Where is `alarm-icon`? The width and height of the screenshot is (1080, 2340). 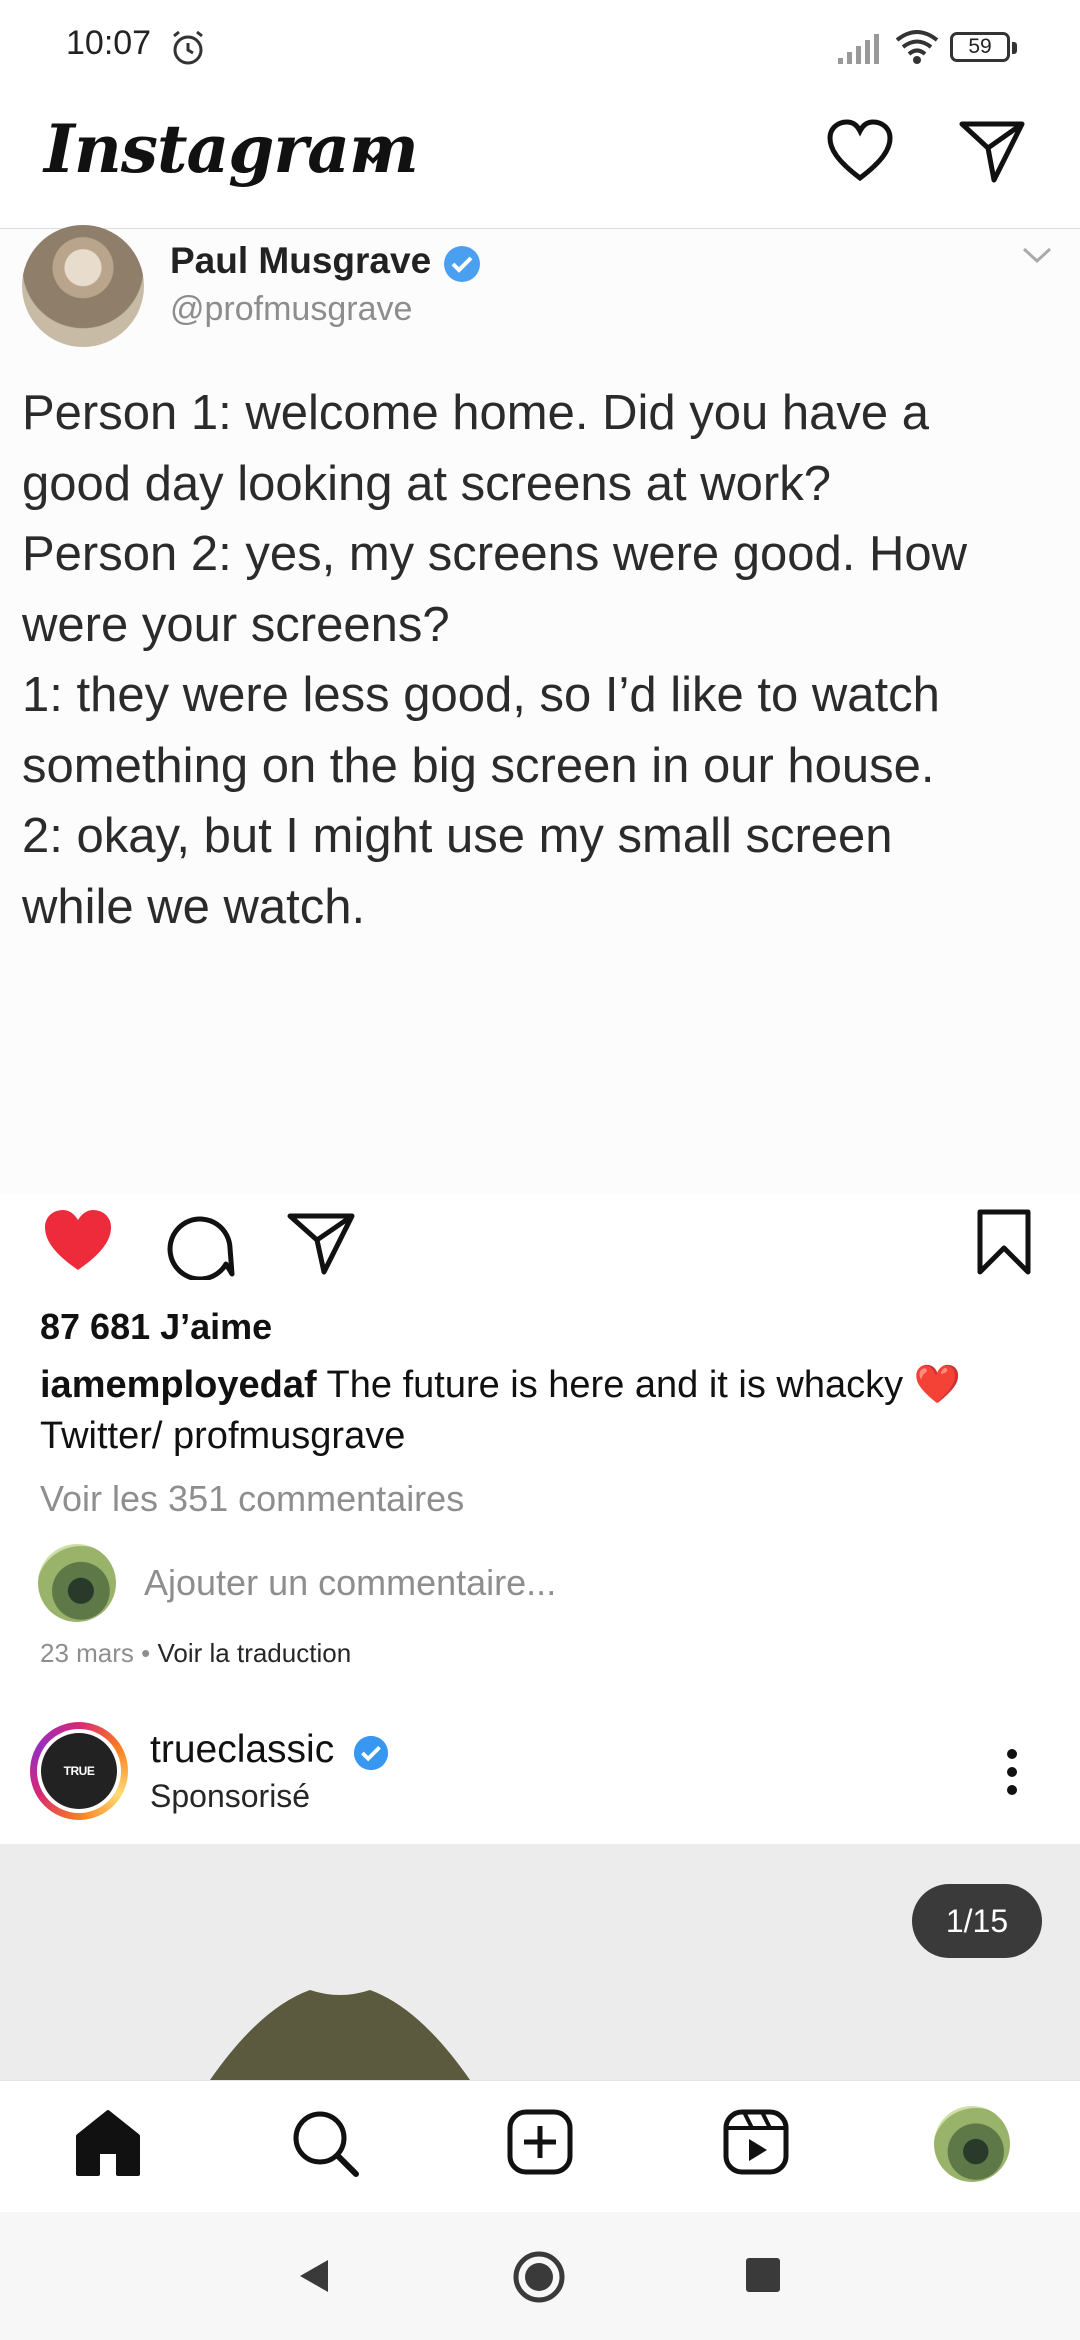
alarm-icon is located at coordinates (188, 47).